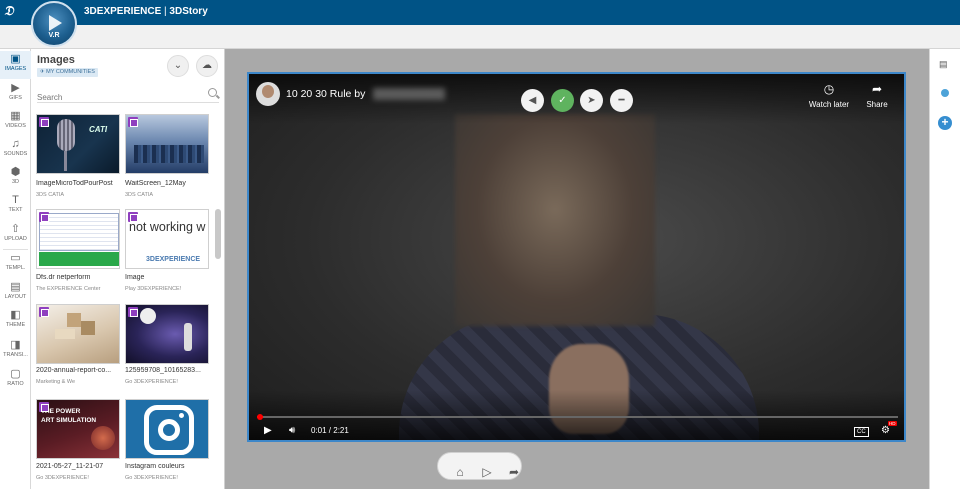  What do you see at coordinates (98, 129) in the screenshot?
I see `catia-logo-text: CATI` at bounding box center [98, 129].